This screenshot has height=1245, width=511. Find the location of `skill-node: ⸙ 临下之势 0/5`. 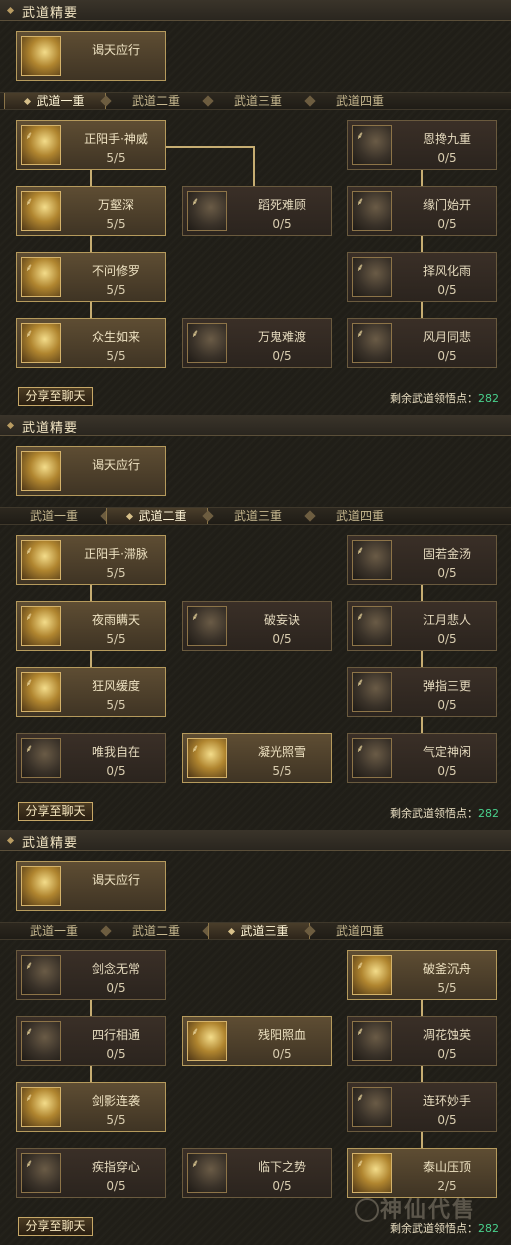

skill-node: ⸙ 临下之势 0/5 is located at coordinates (257, 1173).